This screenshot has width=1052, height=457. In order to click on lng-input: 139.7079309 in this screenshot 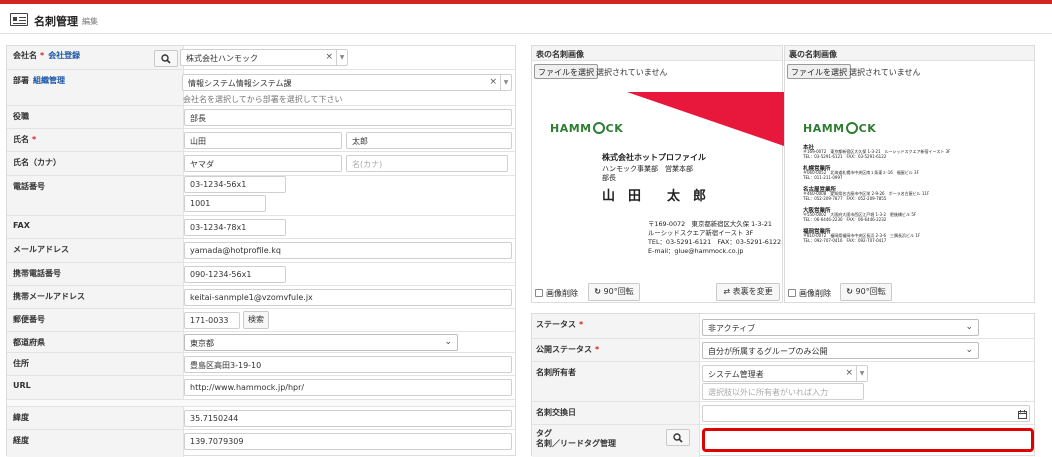, I will do `click(348, 441)`.